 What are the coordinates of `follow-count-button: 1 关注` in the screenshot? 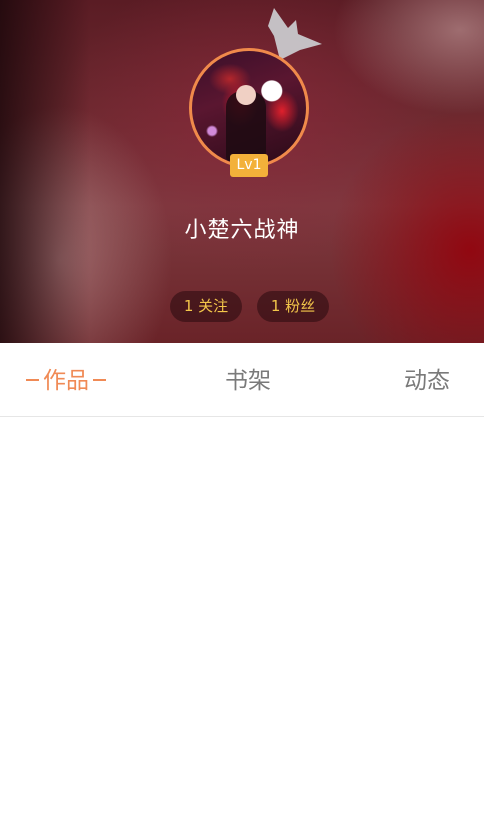 It's located at (206, 306).